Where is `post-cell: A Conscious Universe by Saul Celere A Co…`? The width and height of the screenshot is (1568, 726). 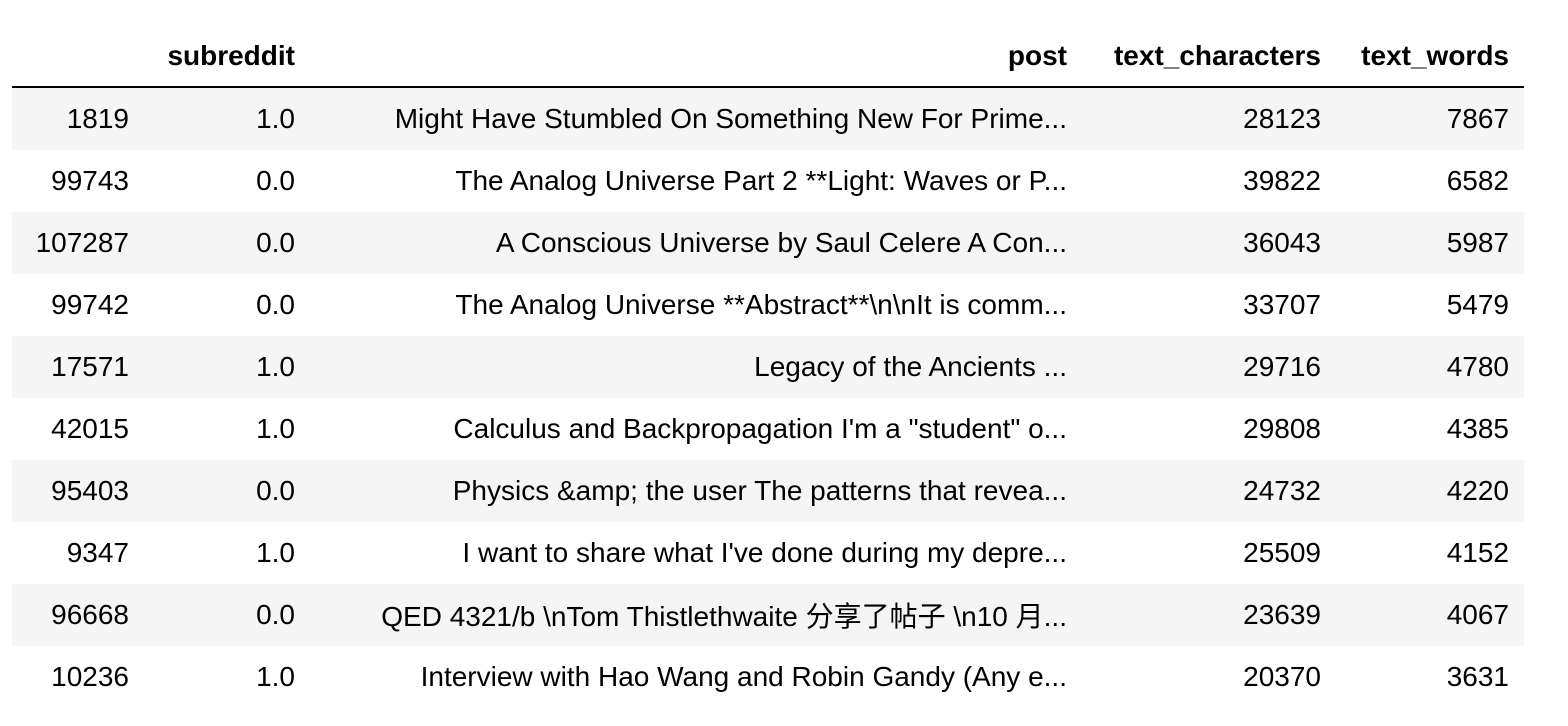
post-cell: A Conscious Universe by Saul Celere A Co… is located at coordinates (781, 242).